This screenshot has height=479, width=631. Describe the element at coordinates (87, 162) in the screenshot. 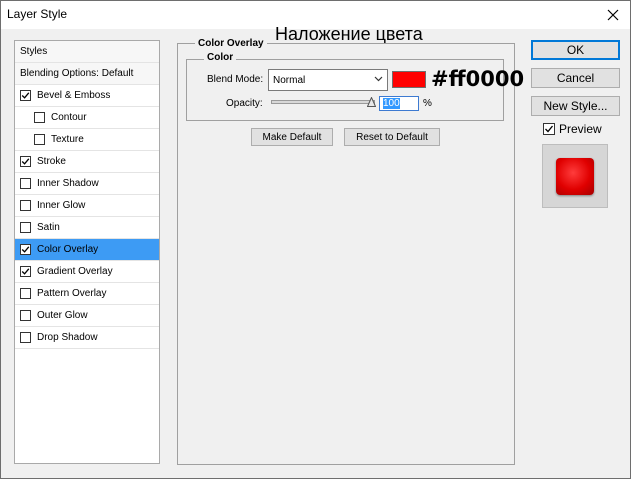

I see `sidebar-item-stroke: Stroke` at that location.